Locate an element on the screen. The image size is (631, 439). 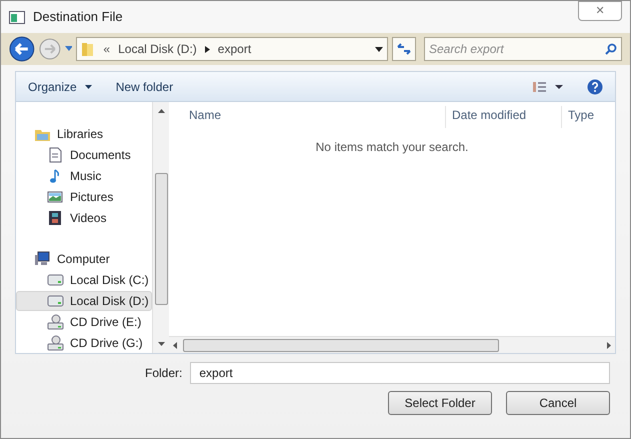
column-header: Date modified is located at coordinates (503, 117).